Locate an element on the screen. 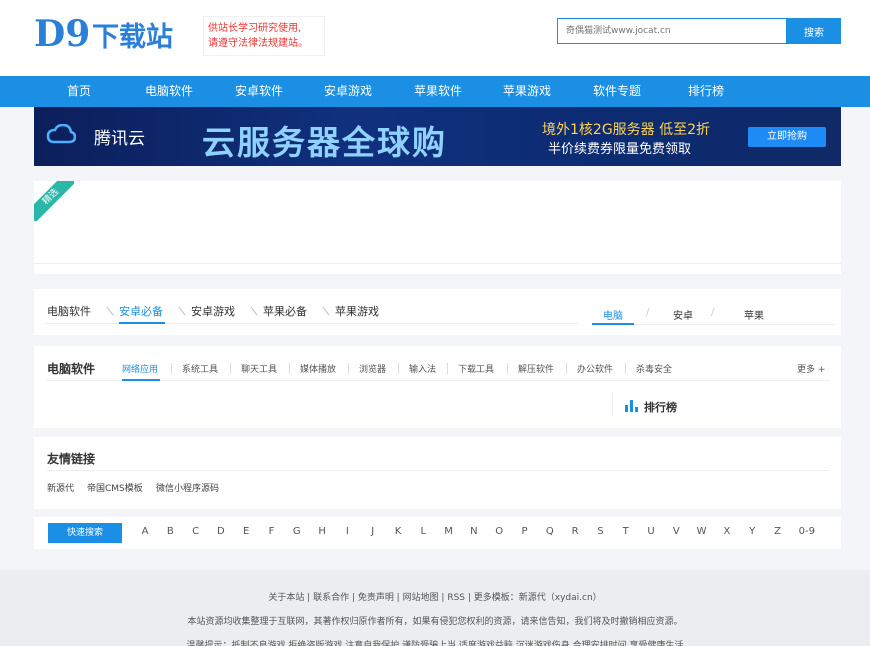 Image resolution: width=870 pixels, height=646 pixels. subtab-chat-tools: 聊天工具 is located at coordinates (259, 368).